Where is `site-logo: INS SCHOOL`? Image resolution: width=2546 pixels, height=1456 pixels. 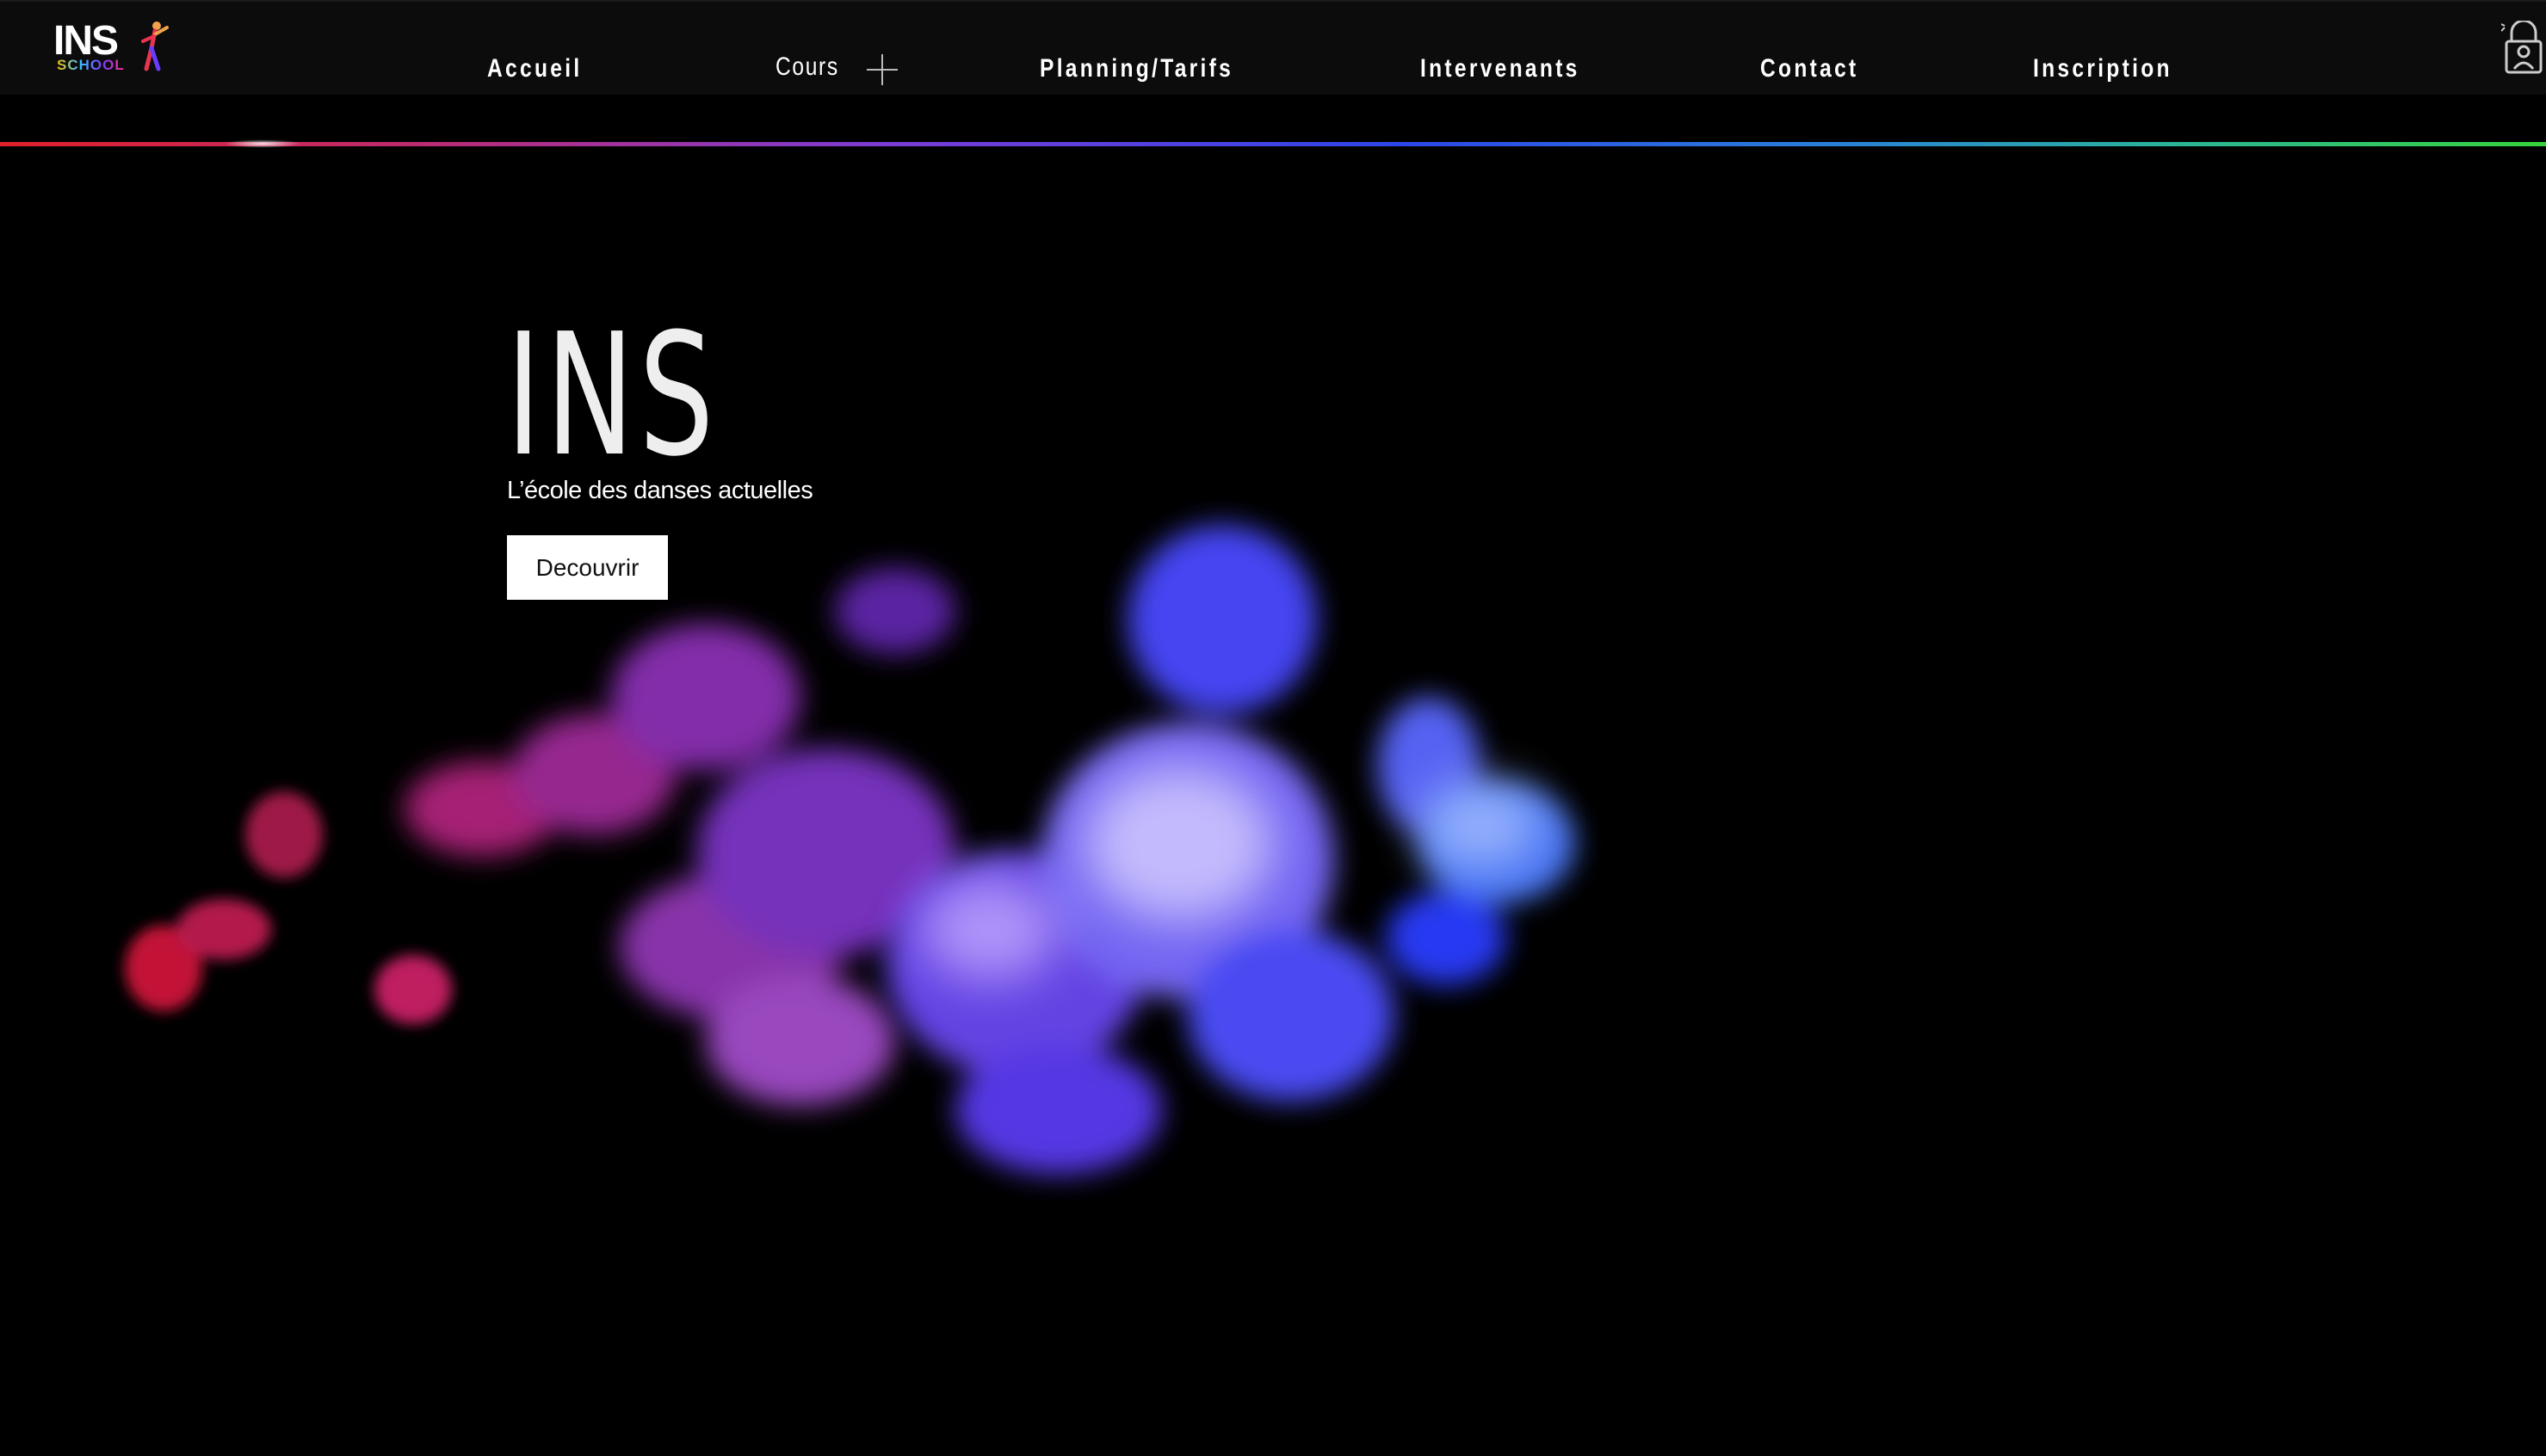
site-logo: INS SCHOOL is located at coordinates (113, 49).